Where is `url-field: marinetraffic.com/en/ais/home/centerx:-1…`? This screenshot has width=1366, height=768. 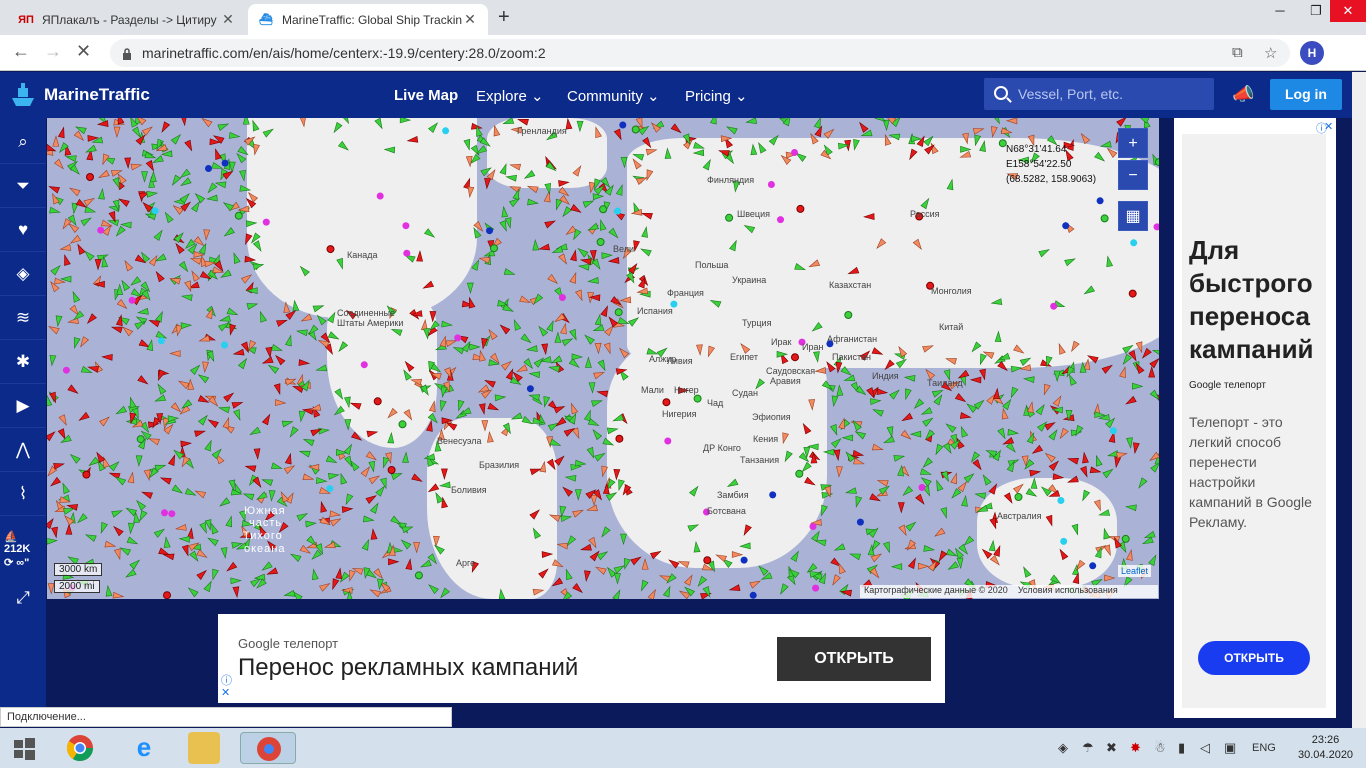
url-field: marinetraffic.com/en/ais/home/centerx:-1… is located at coordinates (700, 53).